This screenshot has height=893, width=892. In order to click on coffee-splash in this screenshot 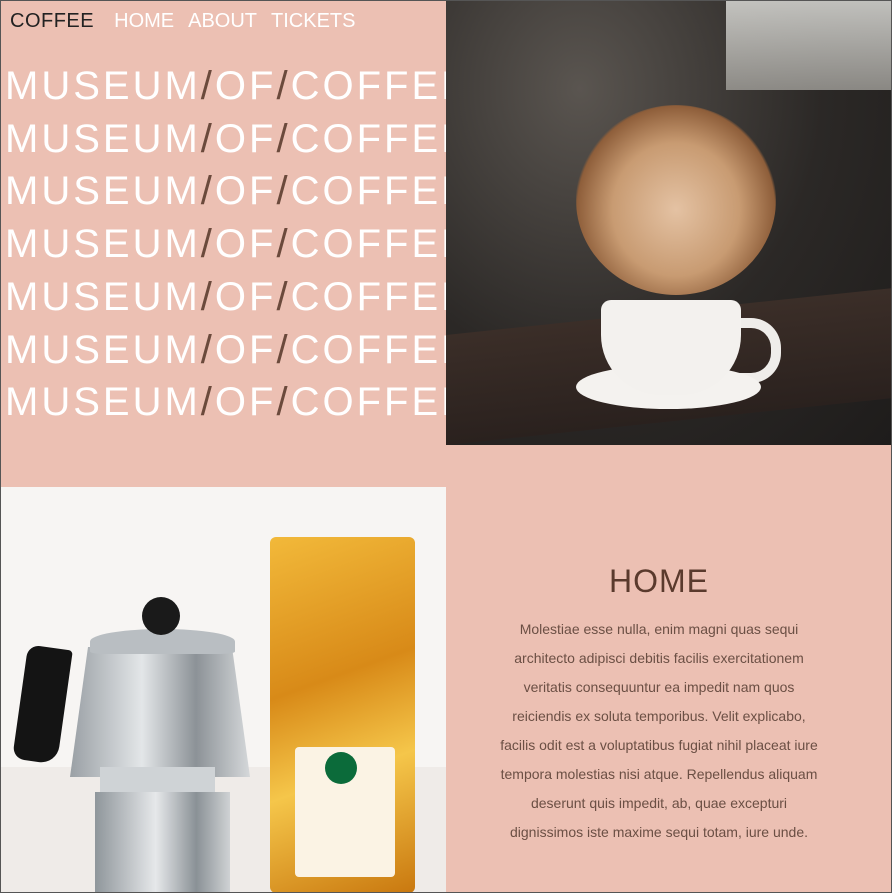, I will do `click(676, 200)`.